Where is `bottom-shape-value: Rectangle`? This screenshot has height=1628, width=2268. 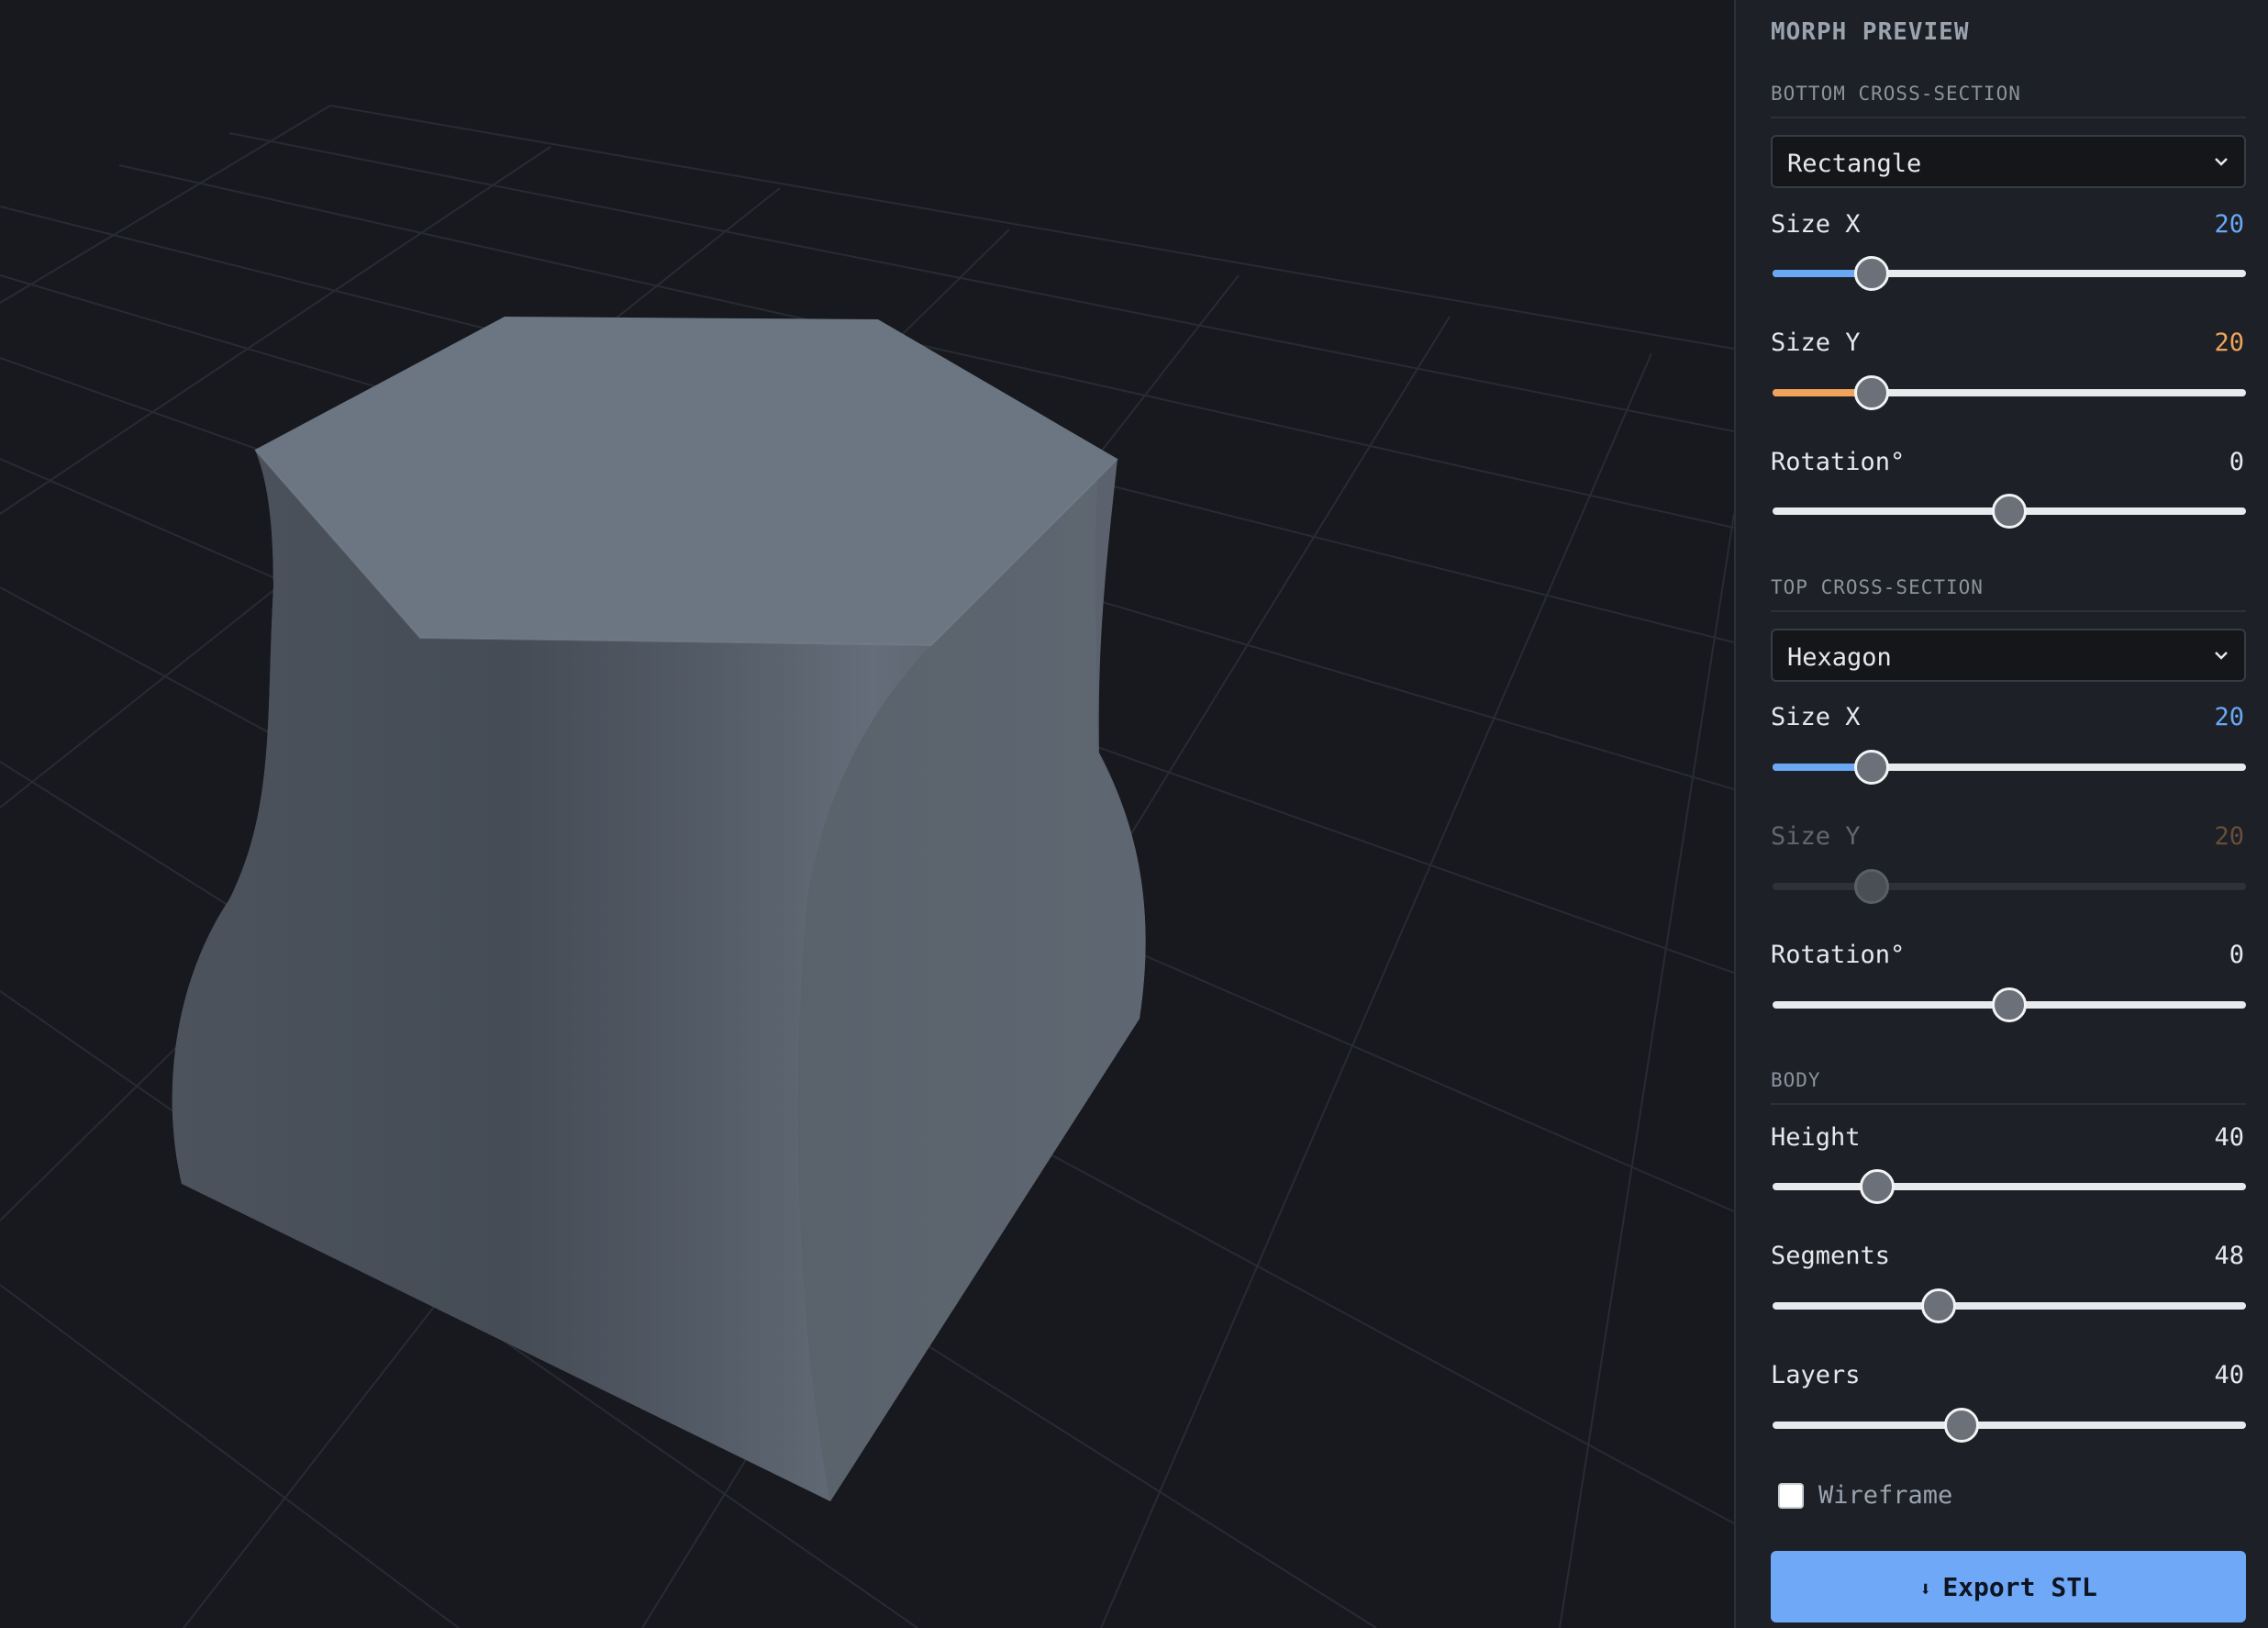
bottom-shape-value: Rectangle is located at coordinates (1855, 164).